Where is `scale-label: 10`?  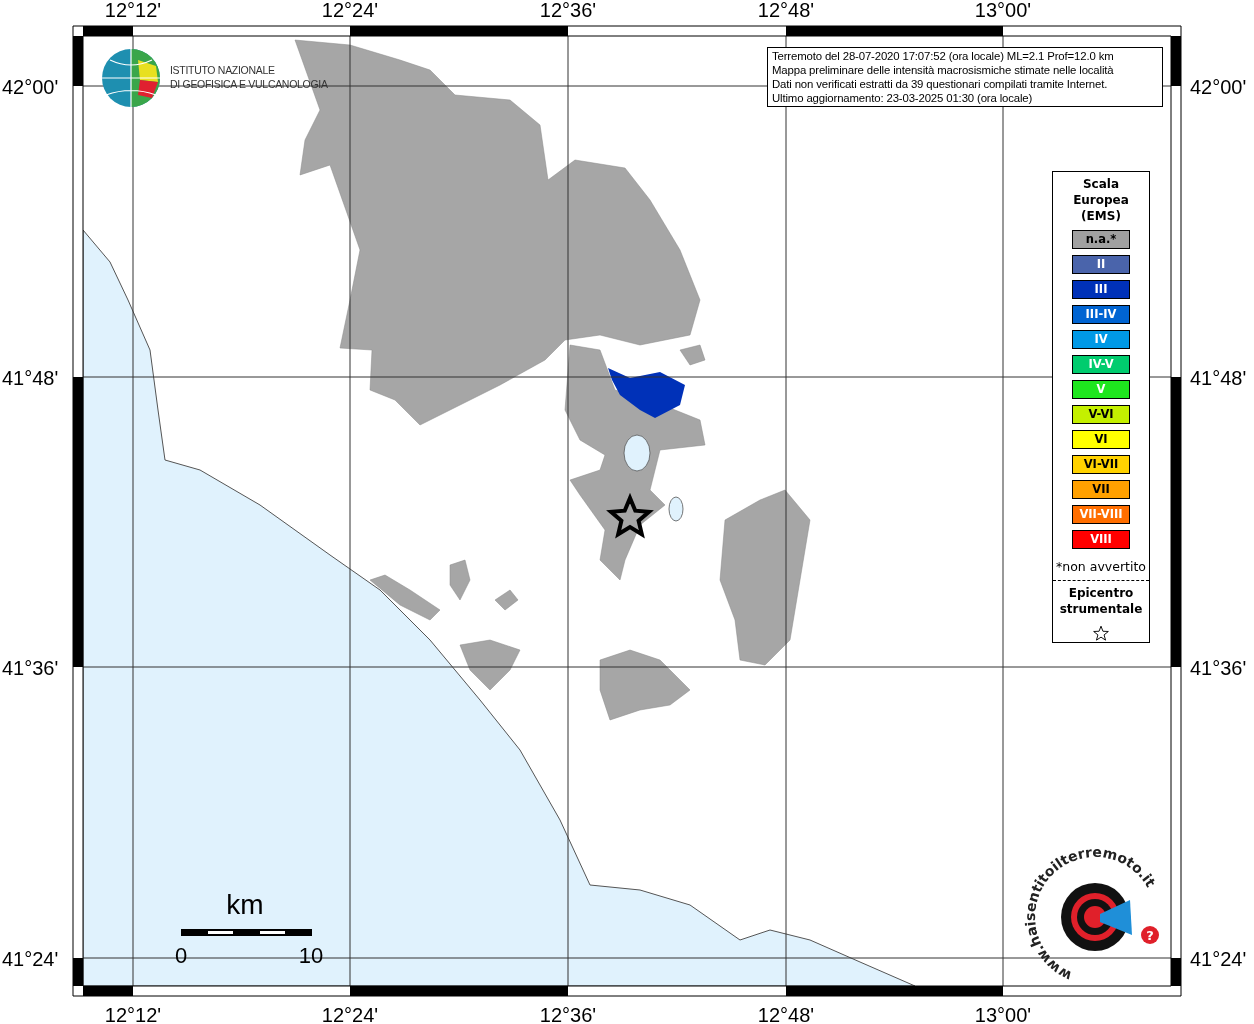 scale-label: 10 is located at coordinates (311, 955).